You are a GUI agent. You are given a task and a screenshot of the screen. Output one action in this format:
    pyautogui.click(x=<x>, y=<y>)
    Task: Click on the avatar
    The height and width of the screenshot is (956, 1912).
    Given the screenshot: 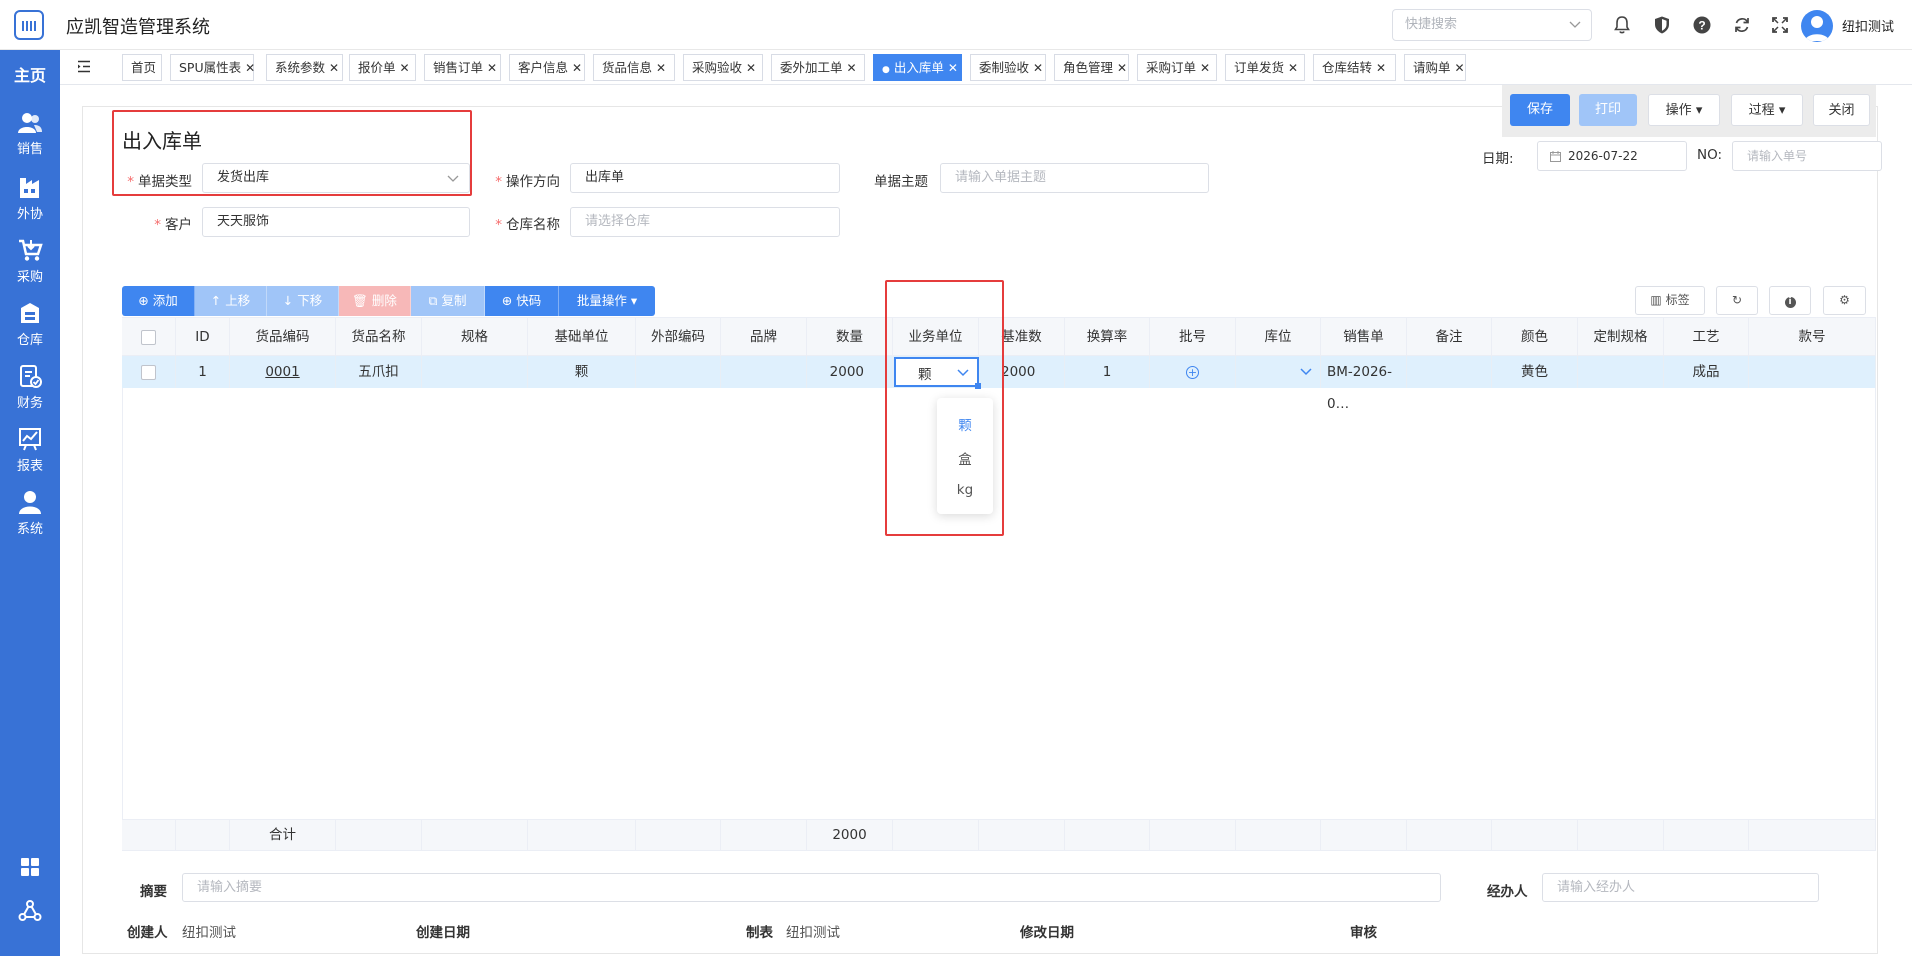 What is the action you would take?
    pyautogui.click(x=1817, y=26)
    